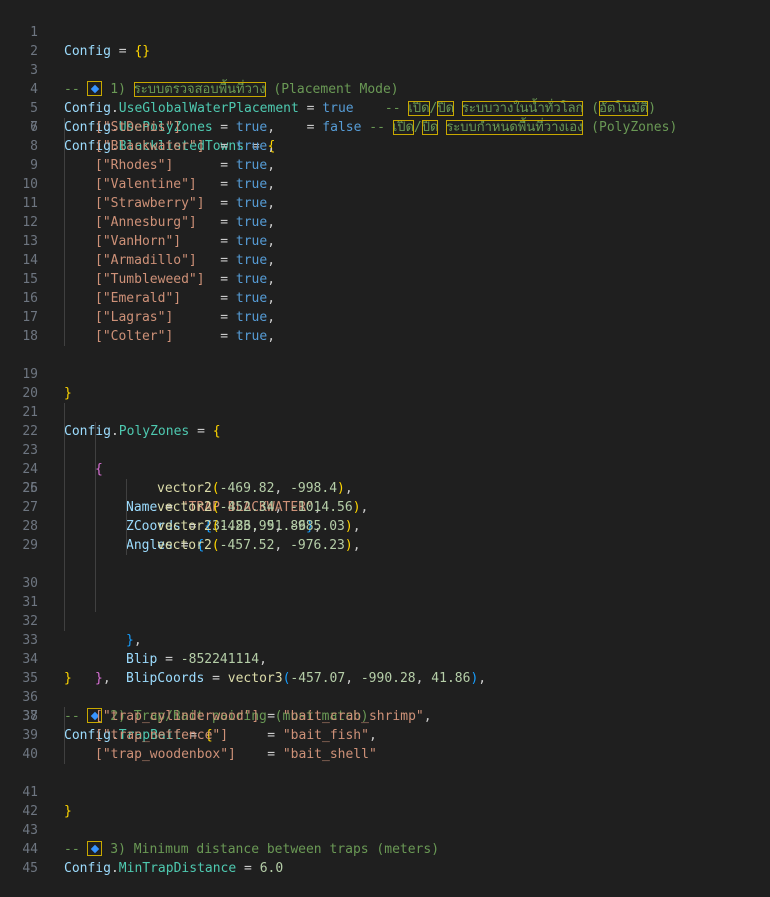  I want to click on code-line: 36 -- 2) Trap/Bait pairing (must match), so click(385, 696).